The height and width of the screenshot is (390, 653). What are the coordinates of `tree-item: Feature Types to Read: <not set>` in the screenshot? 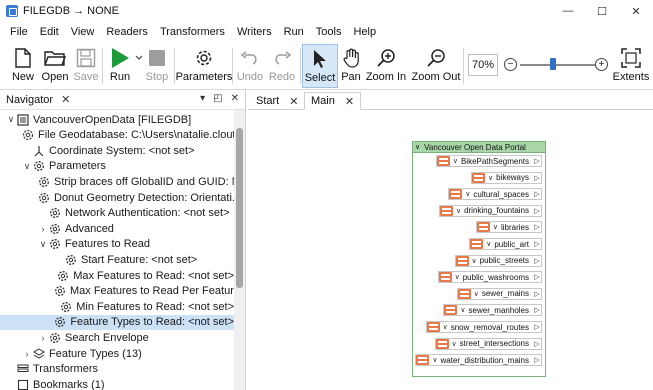 It's located at (117, 322).